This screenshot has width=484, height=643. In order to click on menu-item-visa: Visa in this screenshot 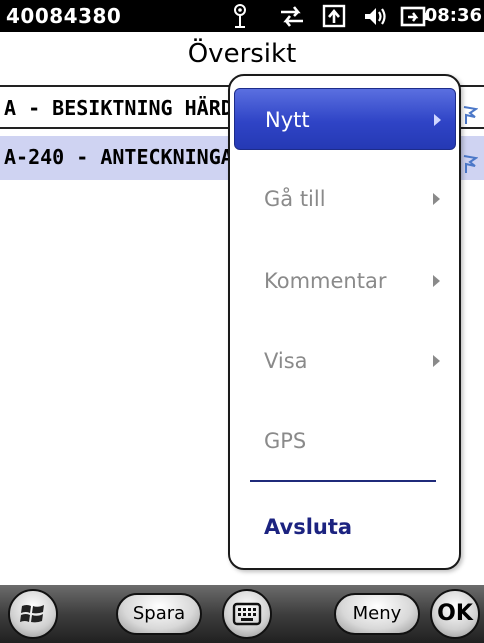, I will do `click(344, 361)`.